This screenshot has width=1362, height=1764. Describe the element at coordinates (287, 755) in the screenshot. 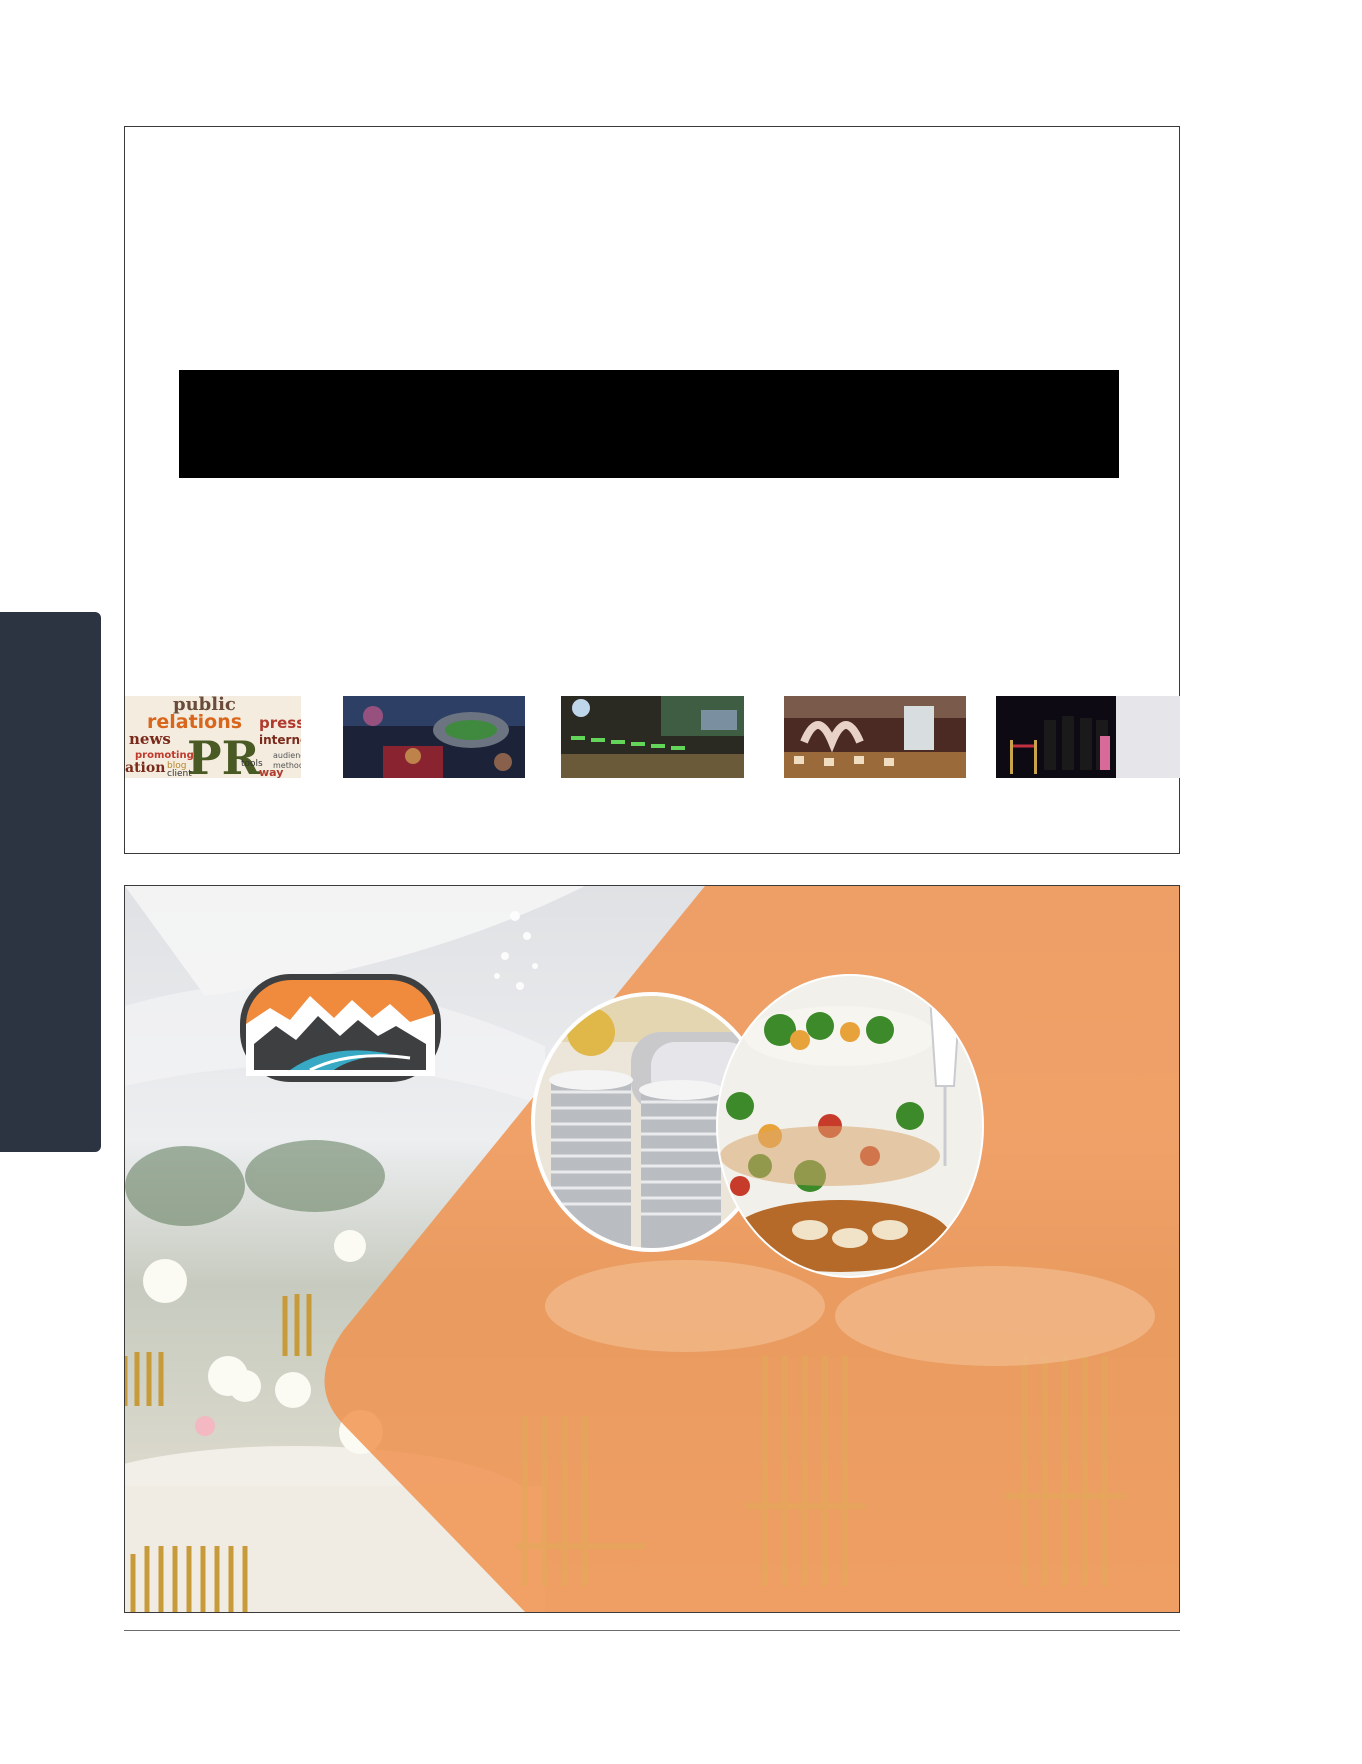

I see `word-audience: audience` at that location.